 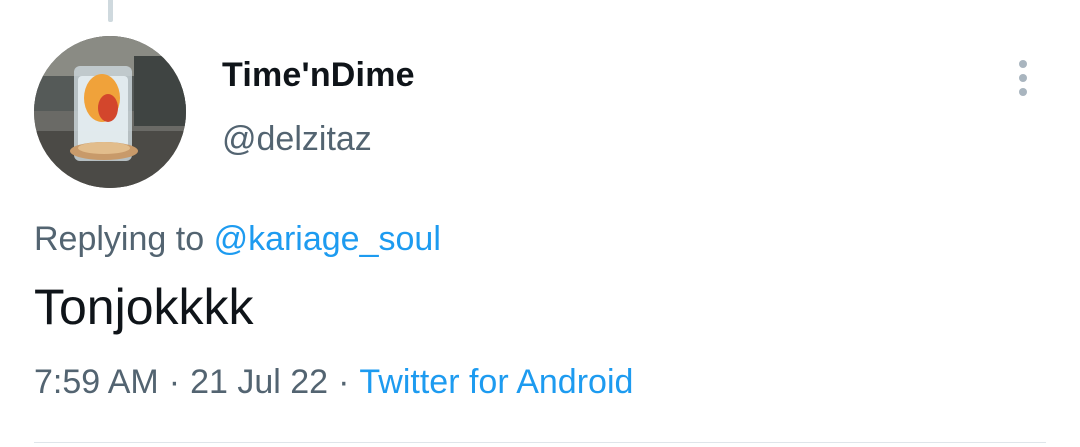 What do you see at coordinates (540, 442) in the screenshot?
I see `divider` at bounding box center [540, 442].